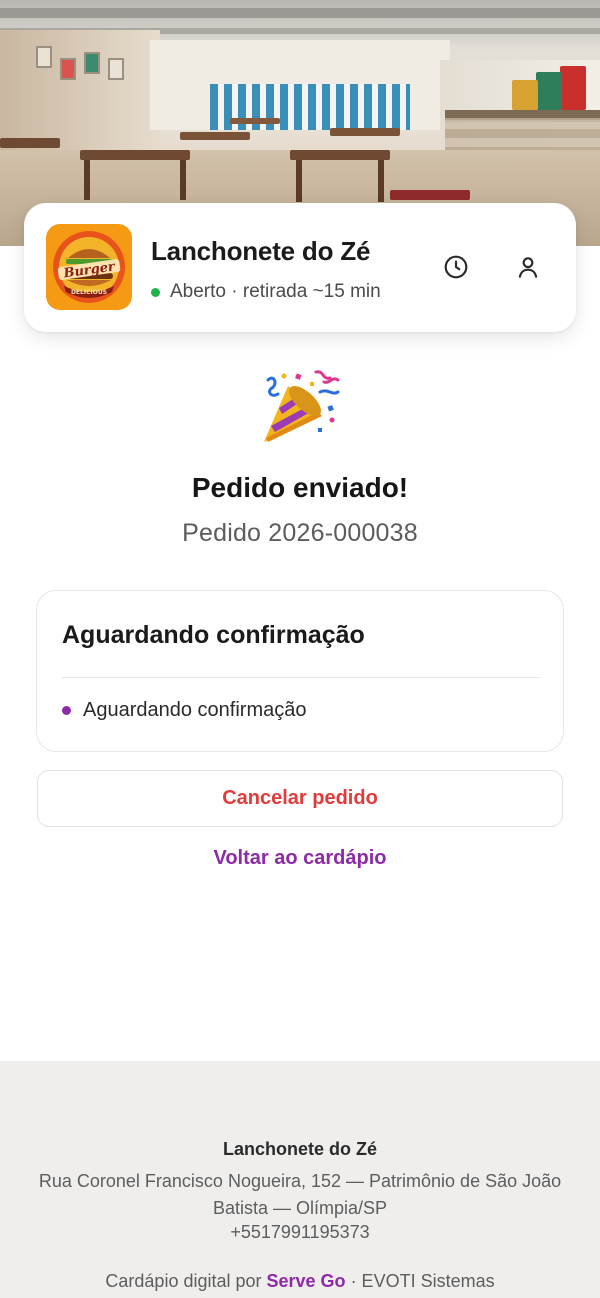  What do you see at coordinates (261, 251) in the screenshot?
I see `store-name: Lanchonete do Zé` at bounding box center [261, 251].